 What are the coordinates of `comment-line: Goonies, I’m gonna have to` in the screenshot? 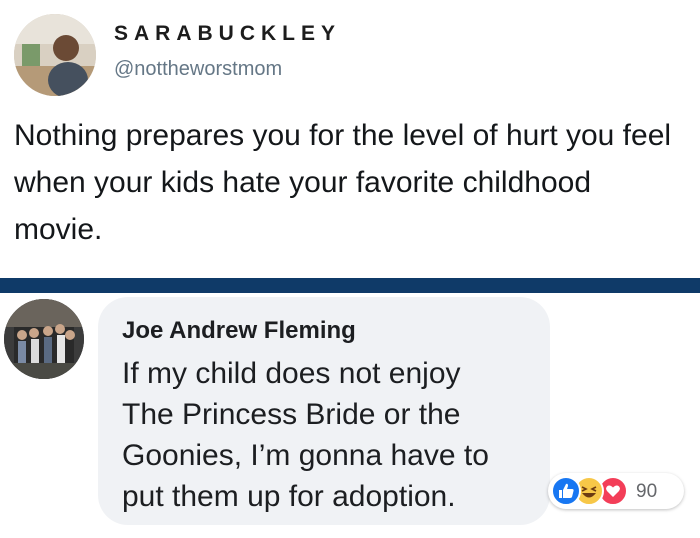 It's located at (305, 455).